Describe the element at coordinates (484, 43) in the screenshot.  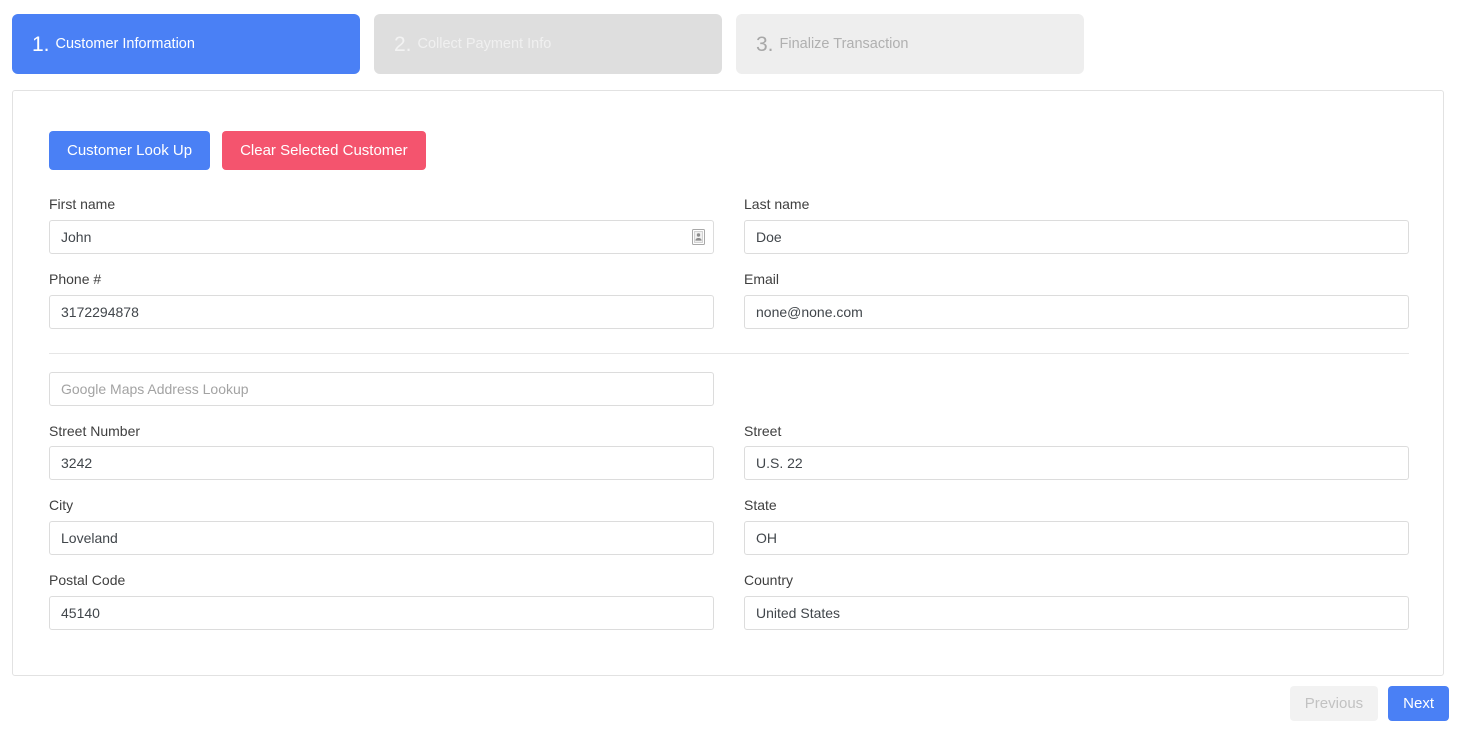
I see `step-label: Collect Payment Info` at that location.